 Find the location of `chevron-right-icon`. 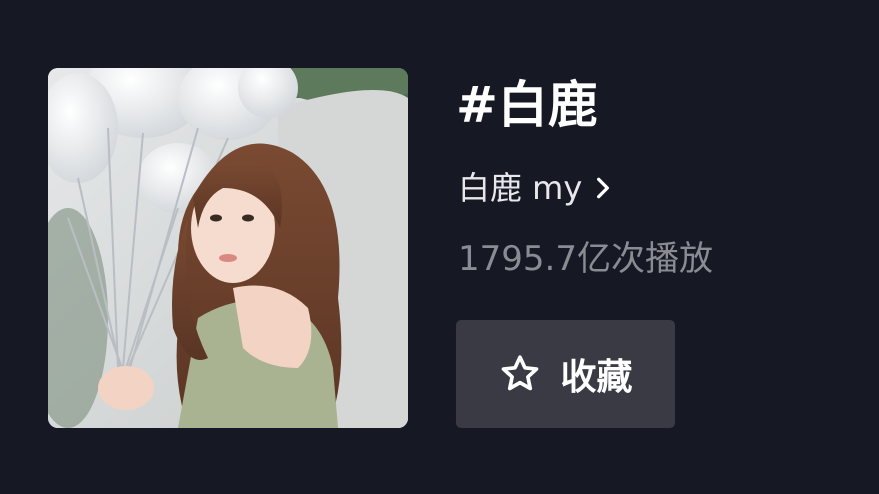

chevron-right-icon is located at coordinates (603, 188).